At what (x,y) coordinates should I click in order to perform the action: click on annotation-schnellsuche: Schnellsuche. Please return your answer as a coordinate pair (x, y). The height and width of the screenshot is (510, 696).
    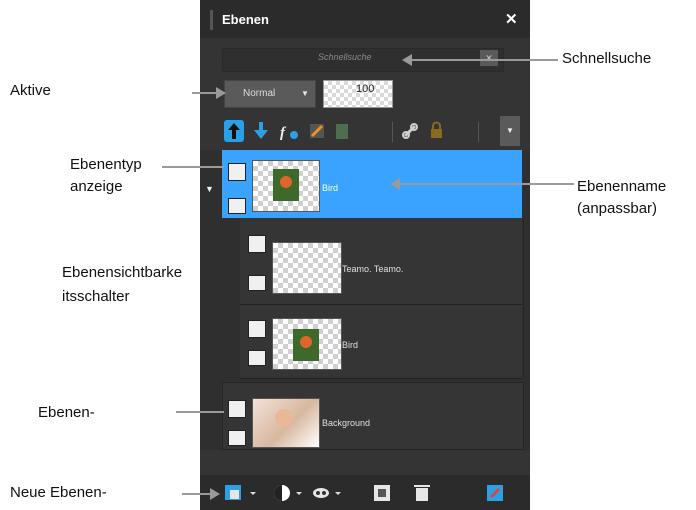
    Looking at the image, I should click on (607, 58).